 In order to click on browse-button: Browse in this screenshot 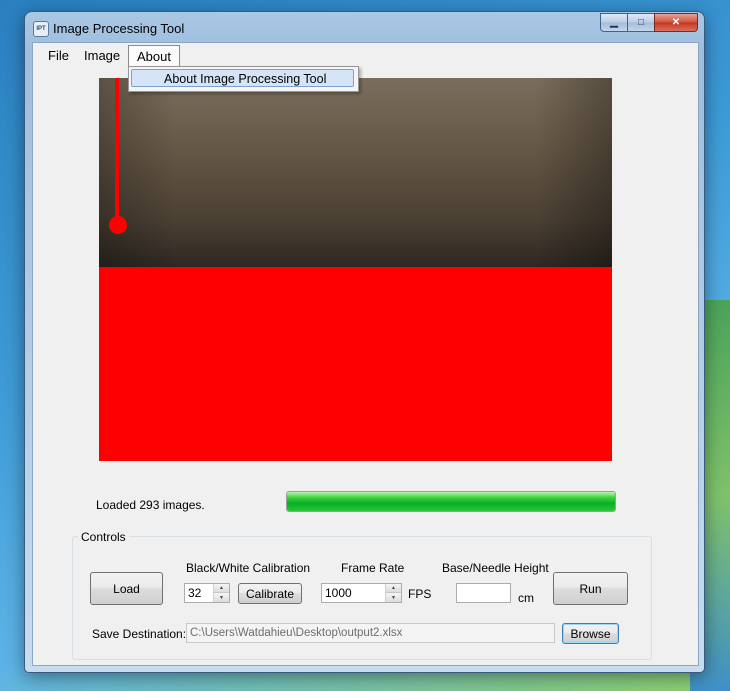, I will do `click(590, 633)`.